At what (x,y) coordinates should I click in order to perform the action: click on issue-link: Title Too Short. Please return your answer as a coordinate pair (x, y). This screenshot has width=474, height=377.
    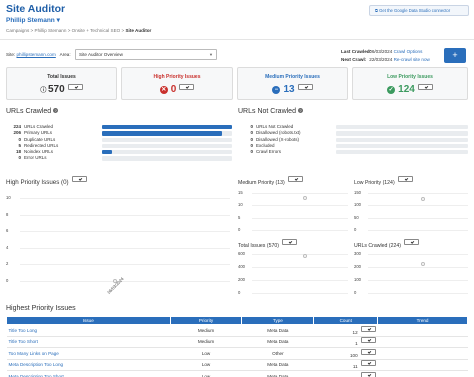
    Looking at the image, I should click on (23, 341).